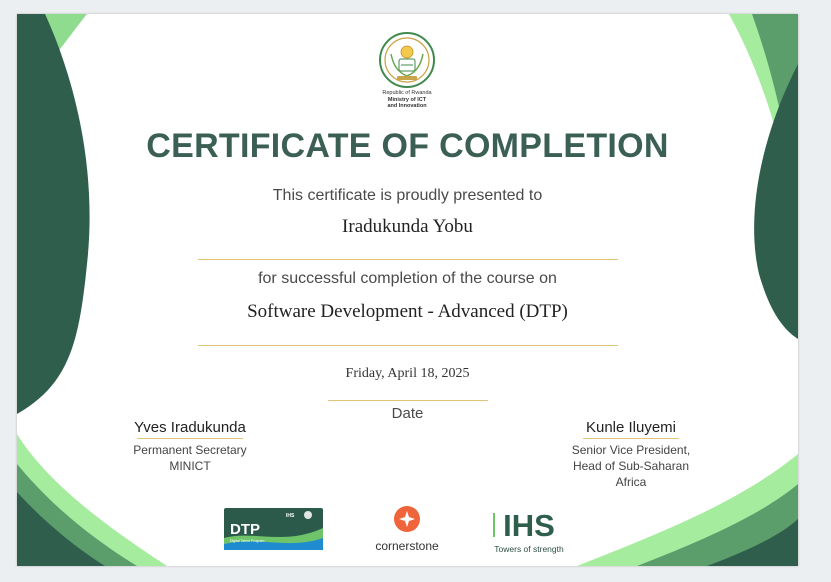  I want to click on course-name: Software Development - Advanced (DTP), so click(407, 311).